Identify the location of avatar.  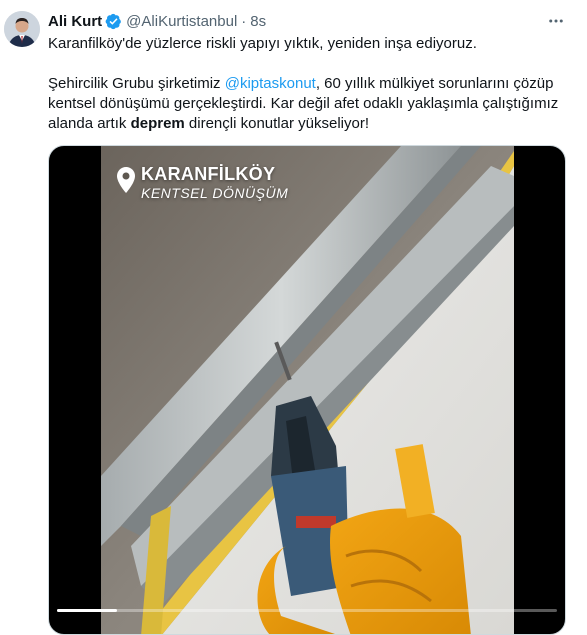
(22, 29).